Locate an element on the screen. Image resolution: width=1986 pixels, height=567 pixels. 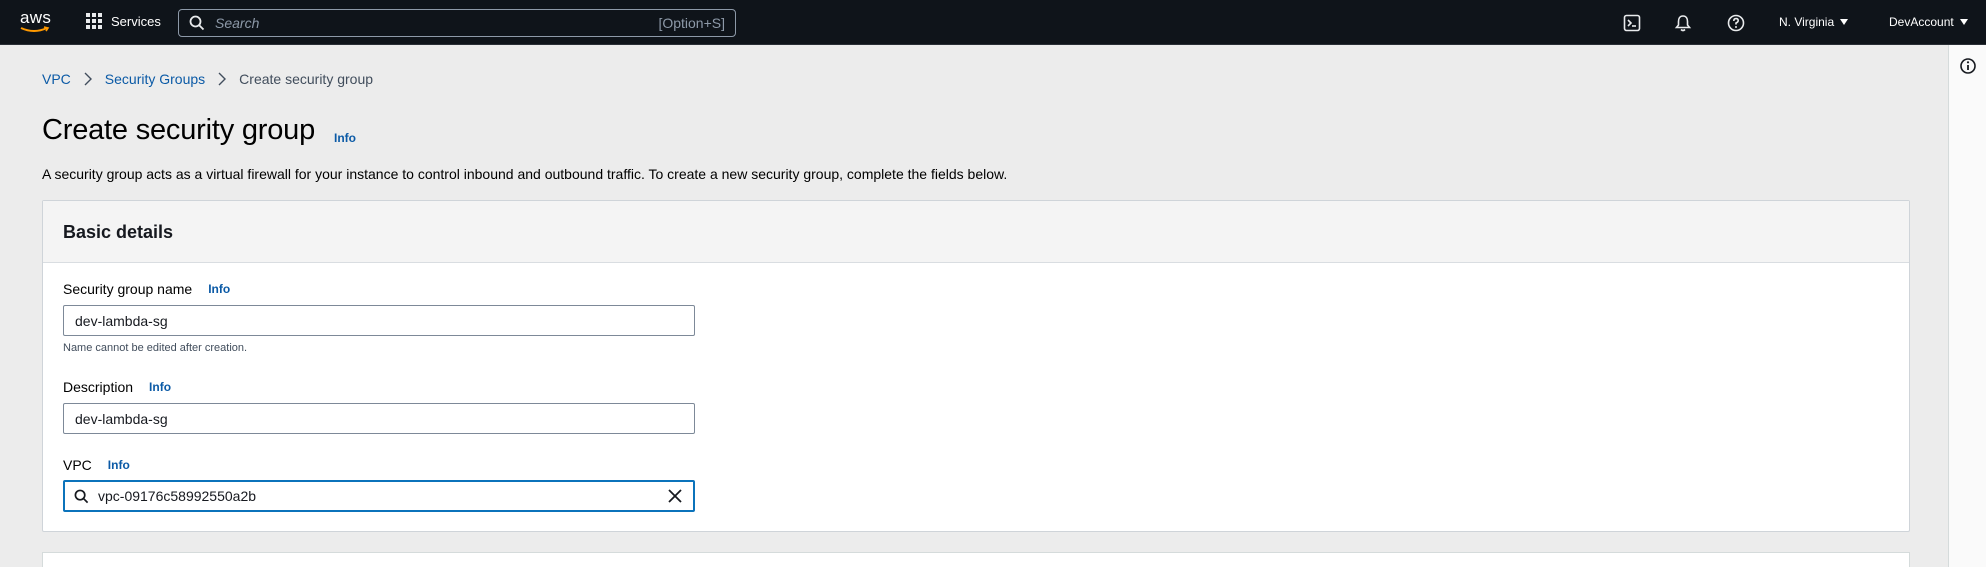
services-label: Services is located at coordinates (136, 21).